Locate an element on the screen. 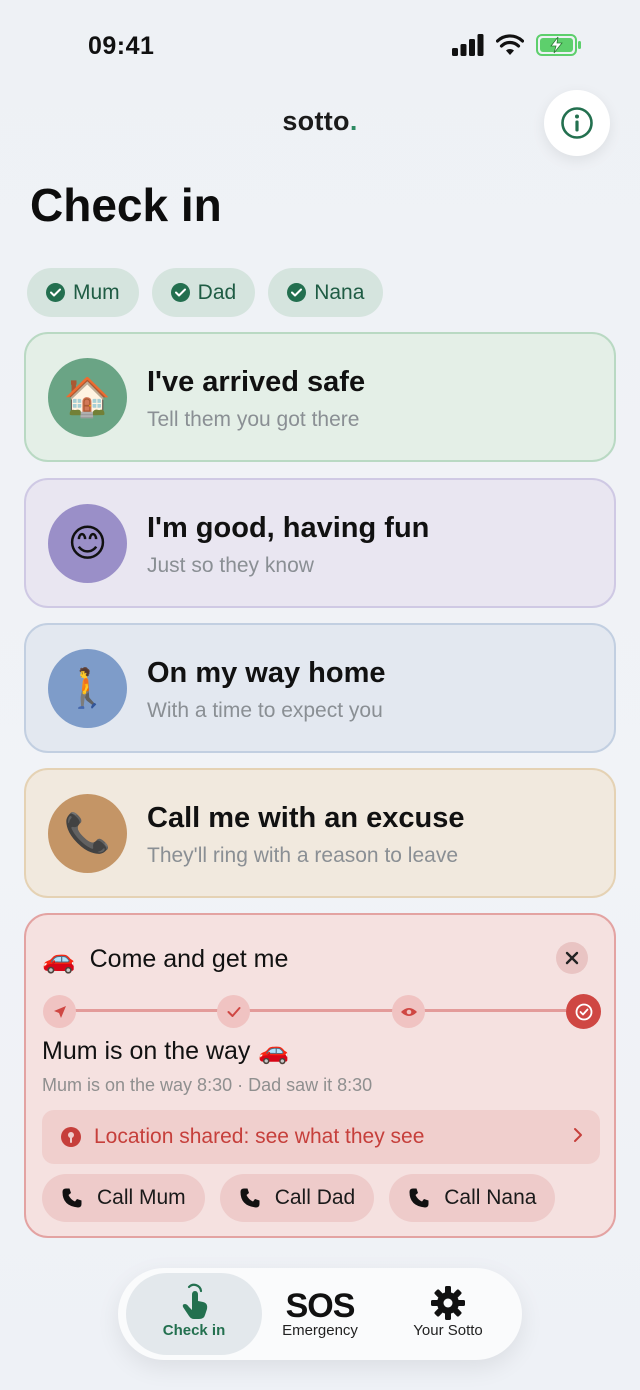 The height and width of the screenshot is (1390, 640). progress-step-sent is located at coordinates (59, 1011).